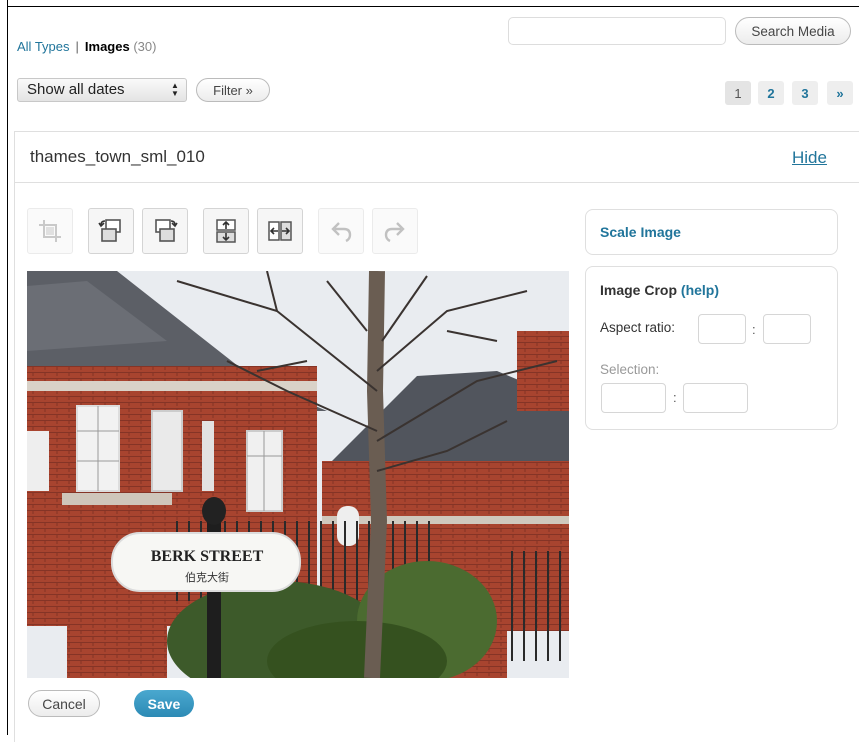 Image resolution: width=859 pixels, height=742 pixels. I want to click on selection-width-input, so click(633, 398).